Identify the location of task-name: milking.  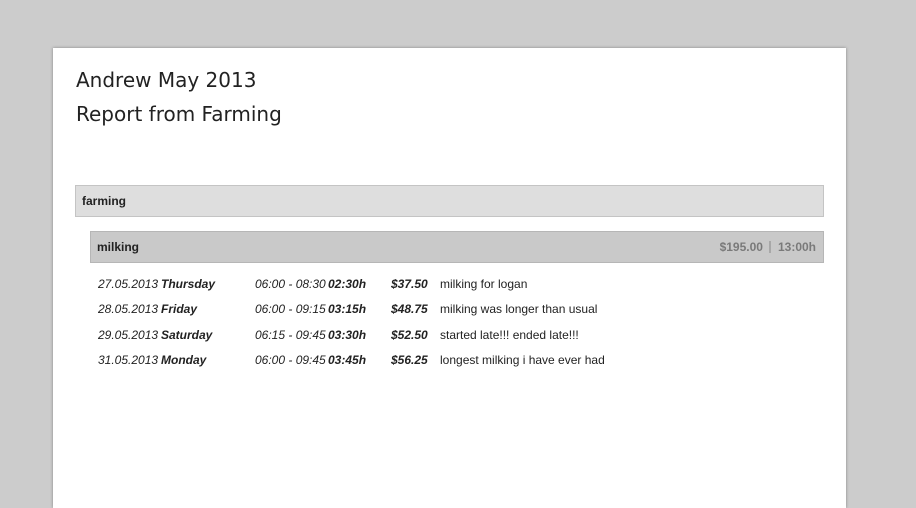
(118, 247).